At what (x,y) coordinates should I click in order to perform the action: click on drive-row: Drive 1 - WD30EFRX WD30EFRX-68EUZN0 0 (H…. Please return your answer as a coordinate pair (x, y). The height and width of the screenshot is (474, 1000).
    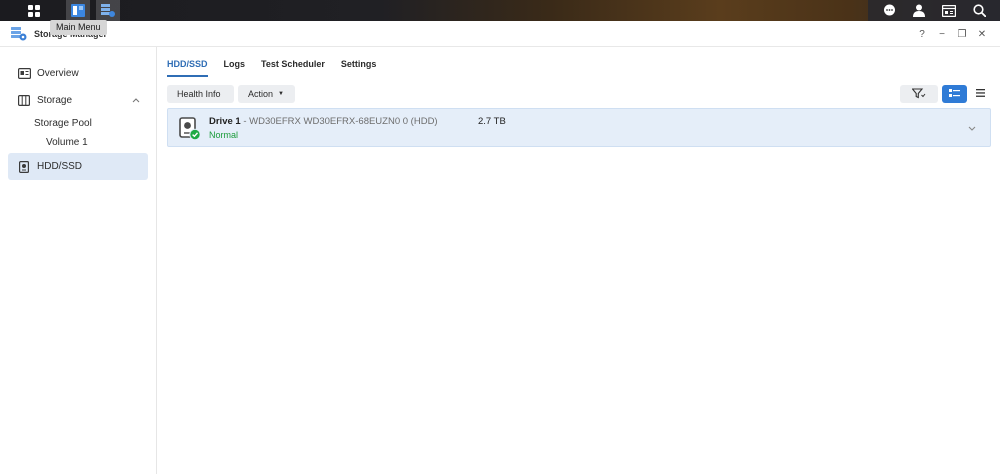
    Looking at the image, I should click on (579, 127).